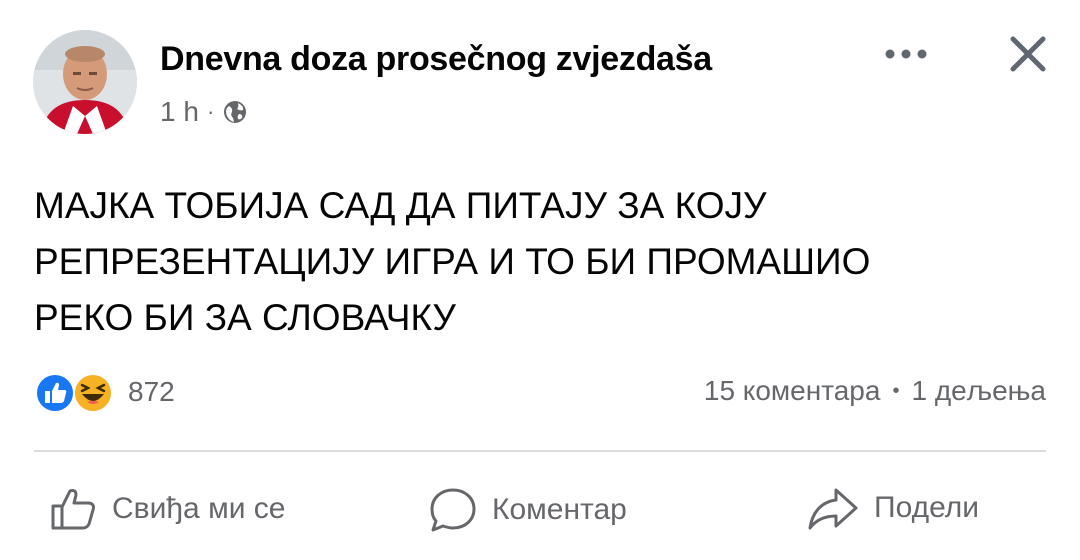 This screenshot has width=1080, height=560. I want to click on post-text-line: РЕКО БИ ЗА СЛОВАЧКУ, so click(245, 317).